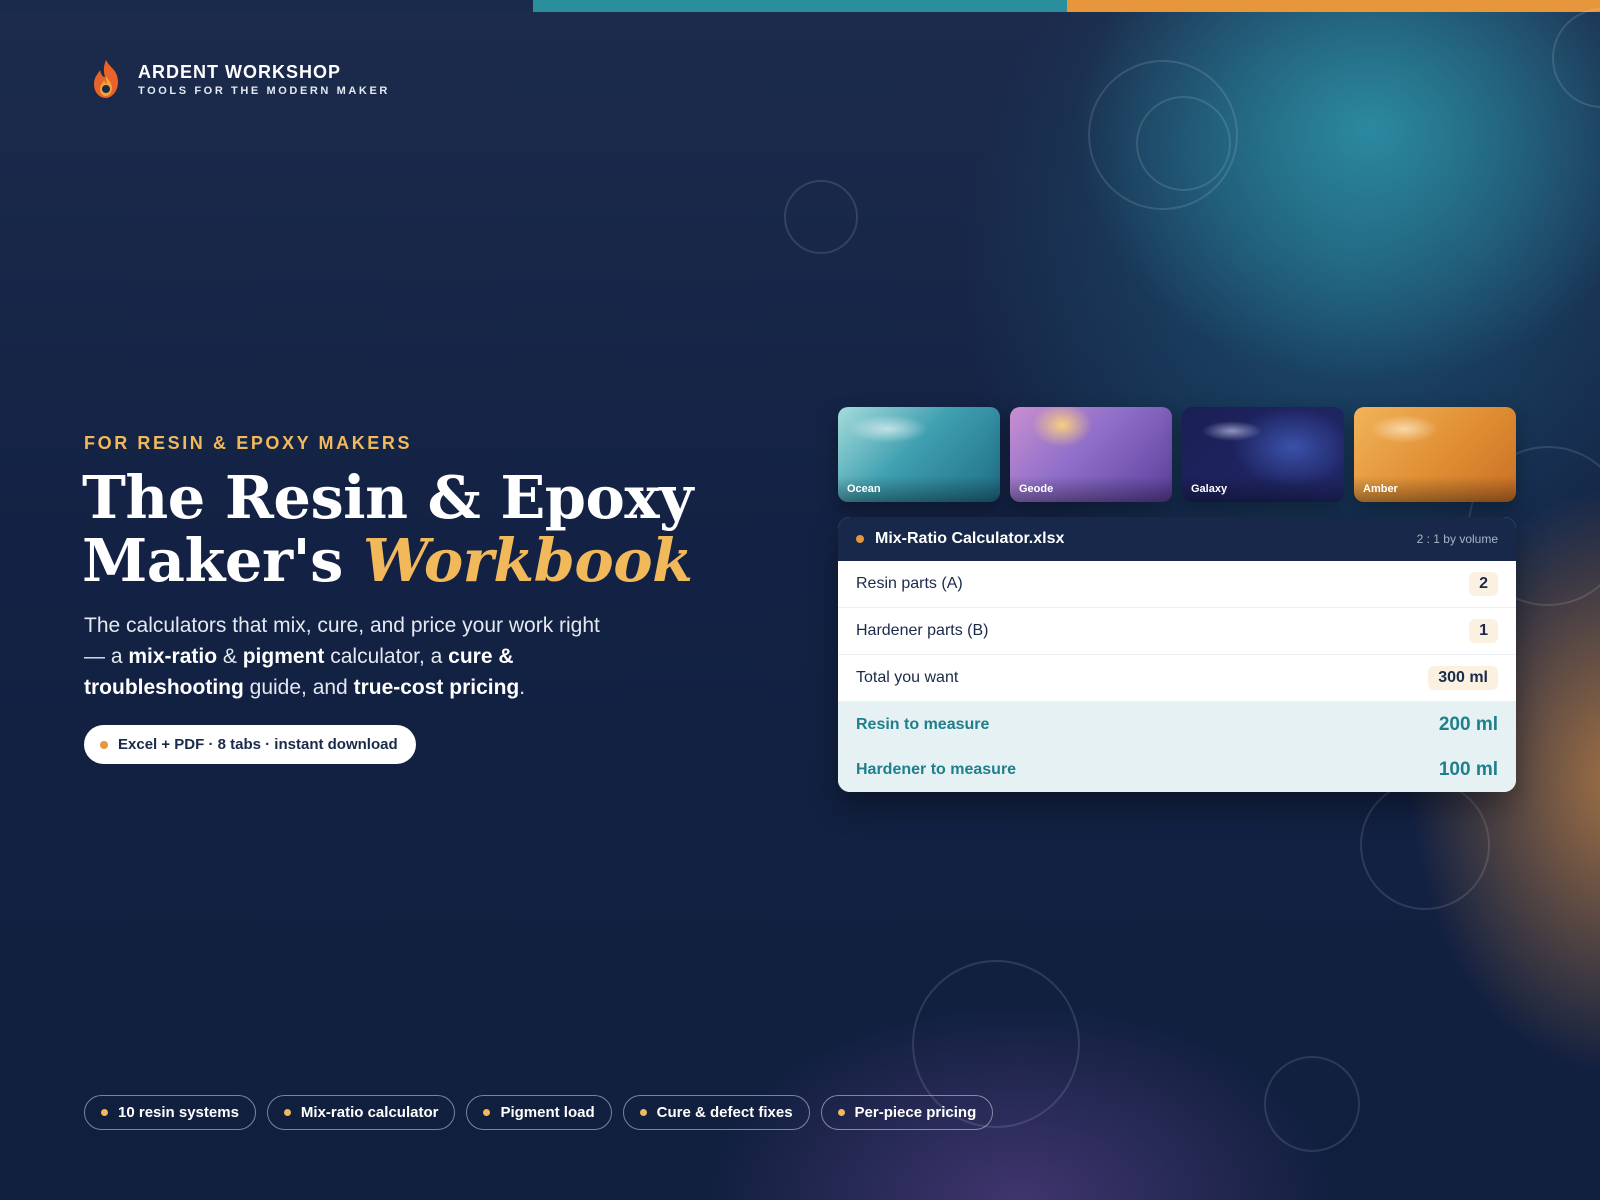  Describe the element at coordinates (547, 1112) in the screenshot. I see `feature-tag-label: Pigment load` at that location.